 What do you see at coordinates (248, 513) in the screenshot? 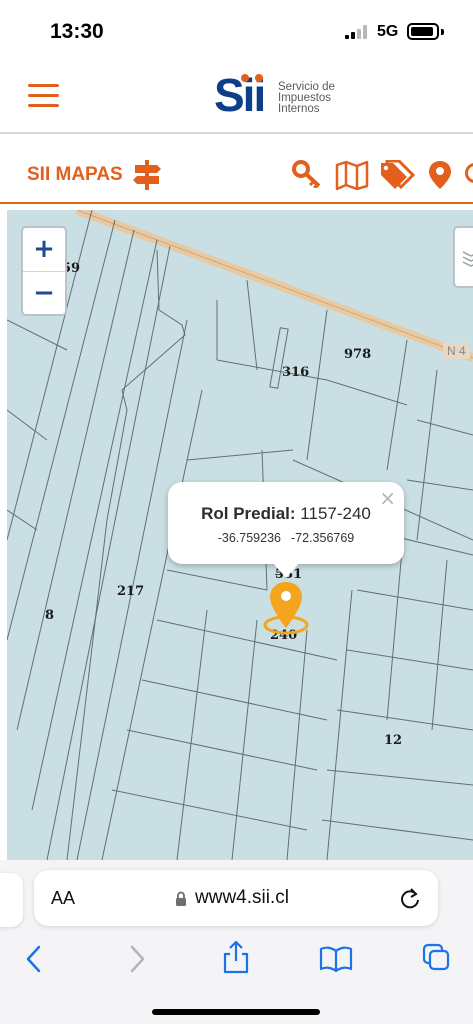
I see `rol-label: Rol Predial:` at bounding box center [248, 513].